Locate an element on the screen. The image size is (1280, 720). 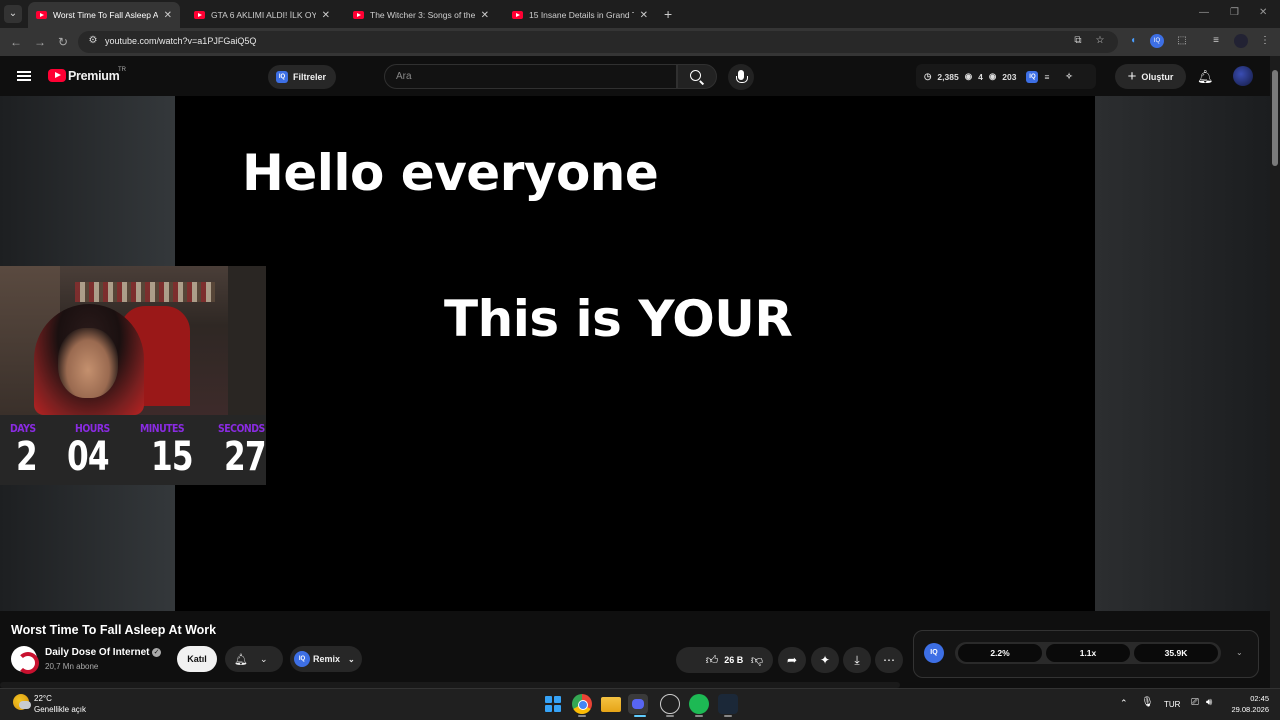
video-title: Worst Time To Fall Asleep At Work is located at coordinates (114, 630).